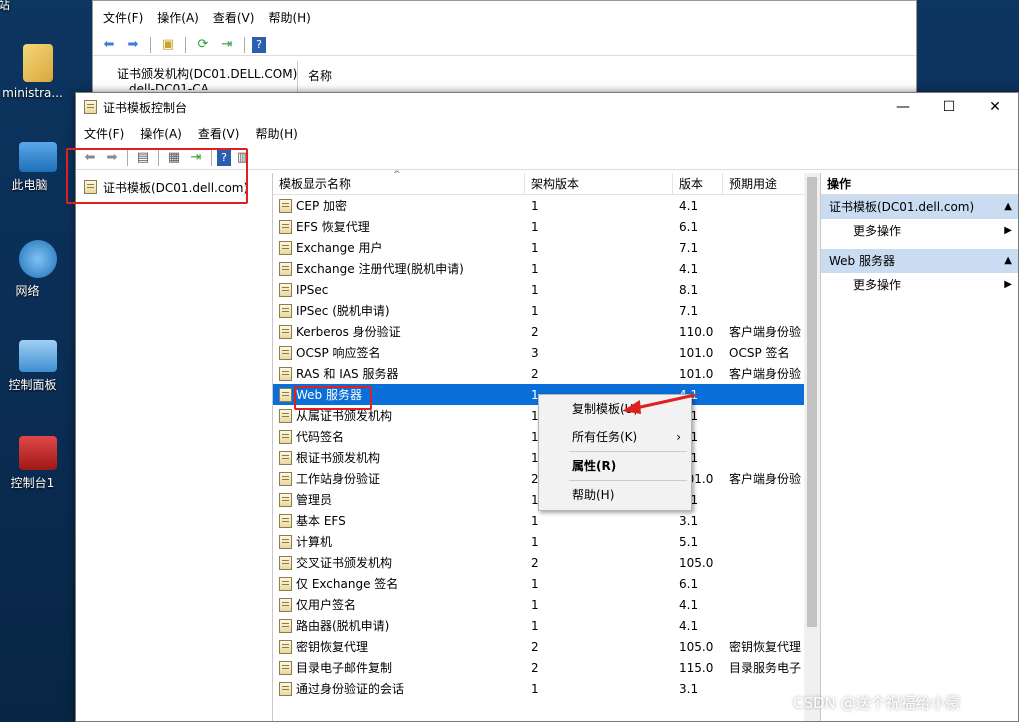 This screenshot has width=1019, height=722. Describe the element at coordinates (995, 107) in the screenshot. I see `close-button: ✕` at that location.